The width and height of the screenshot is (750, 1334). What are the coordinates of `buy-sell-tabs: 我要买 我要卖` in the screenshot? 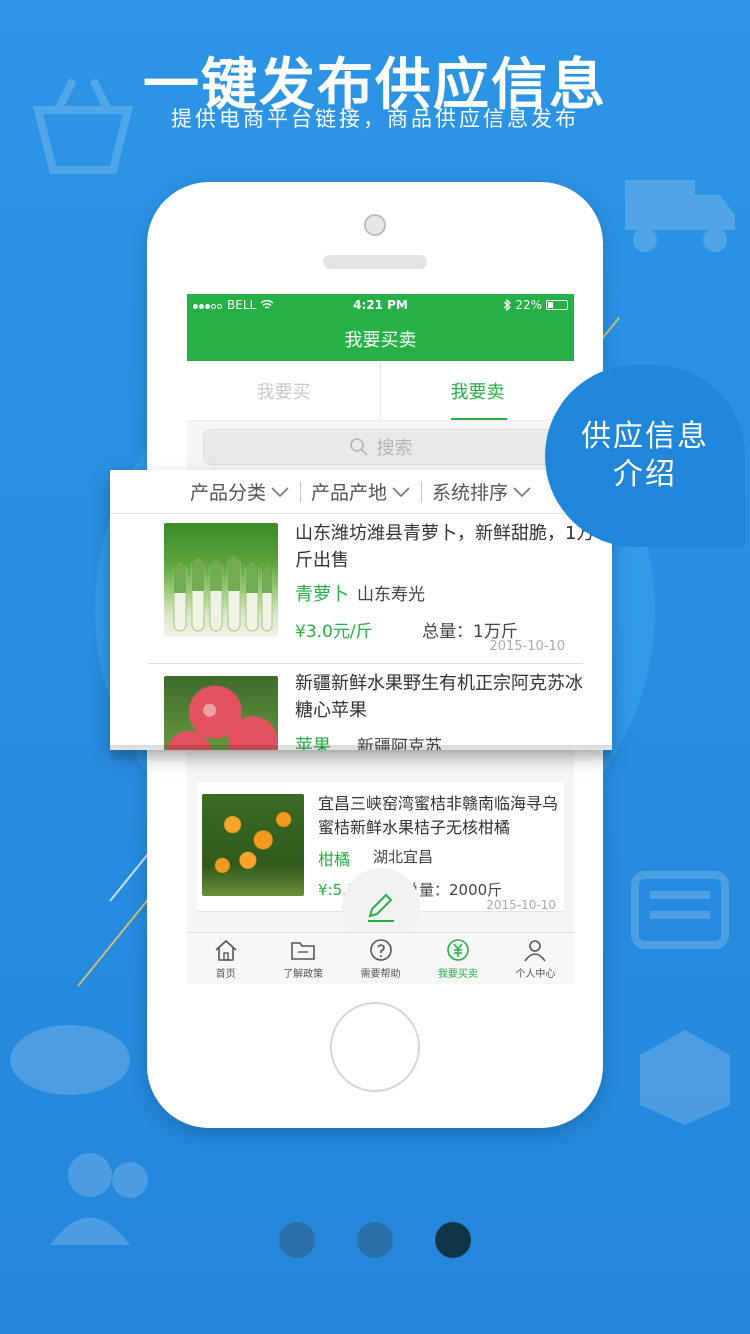 It's located at (380, 391).